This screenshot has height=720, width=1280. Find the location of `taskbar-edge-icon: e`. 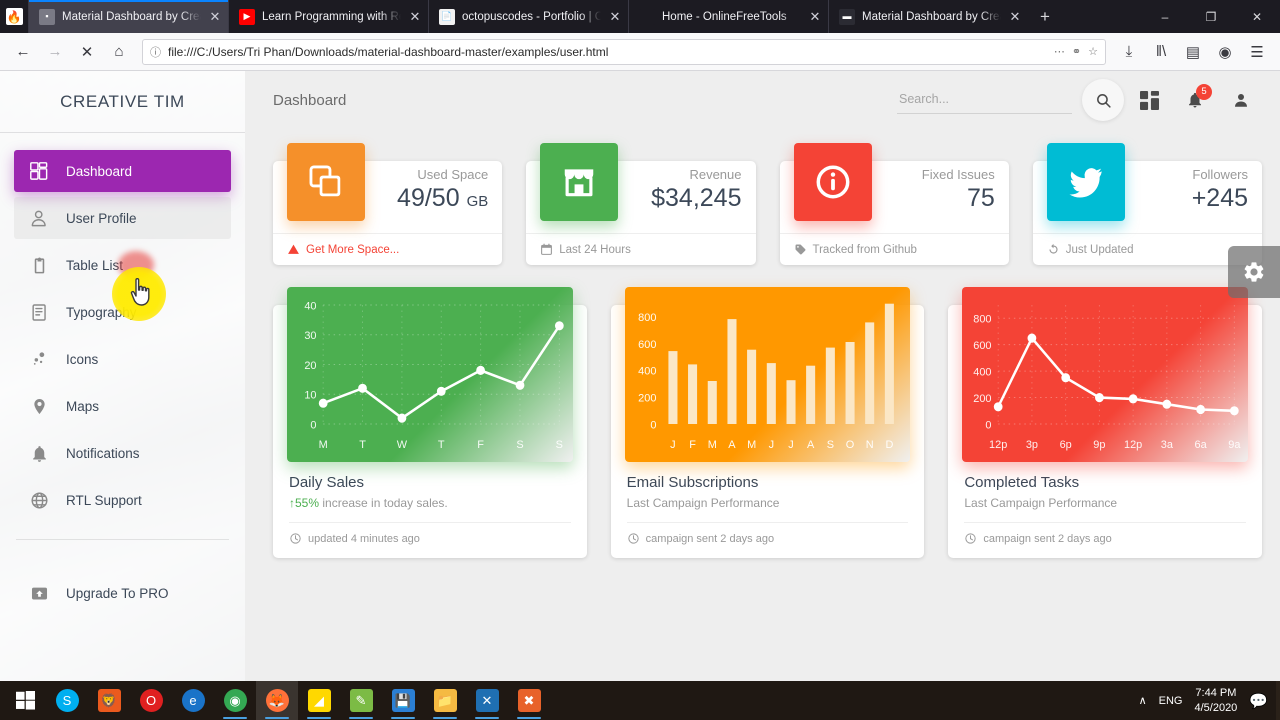

taskbar-edge-icon: e is located at coordinates (193, 700).